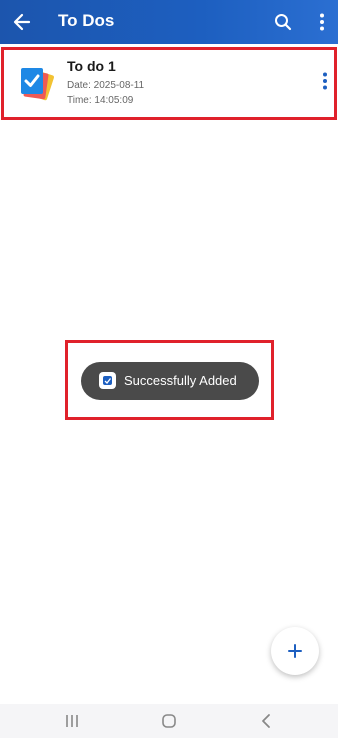 The width and height of the screenshot is (338, 738). Describe the element at coordinates (266, 721) in the screenshot. I see `back-chevron-icon` at that location.